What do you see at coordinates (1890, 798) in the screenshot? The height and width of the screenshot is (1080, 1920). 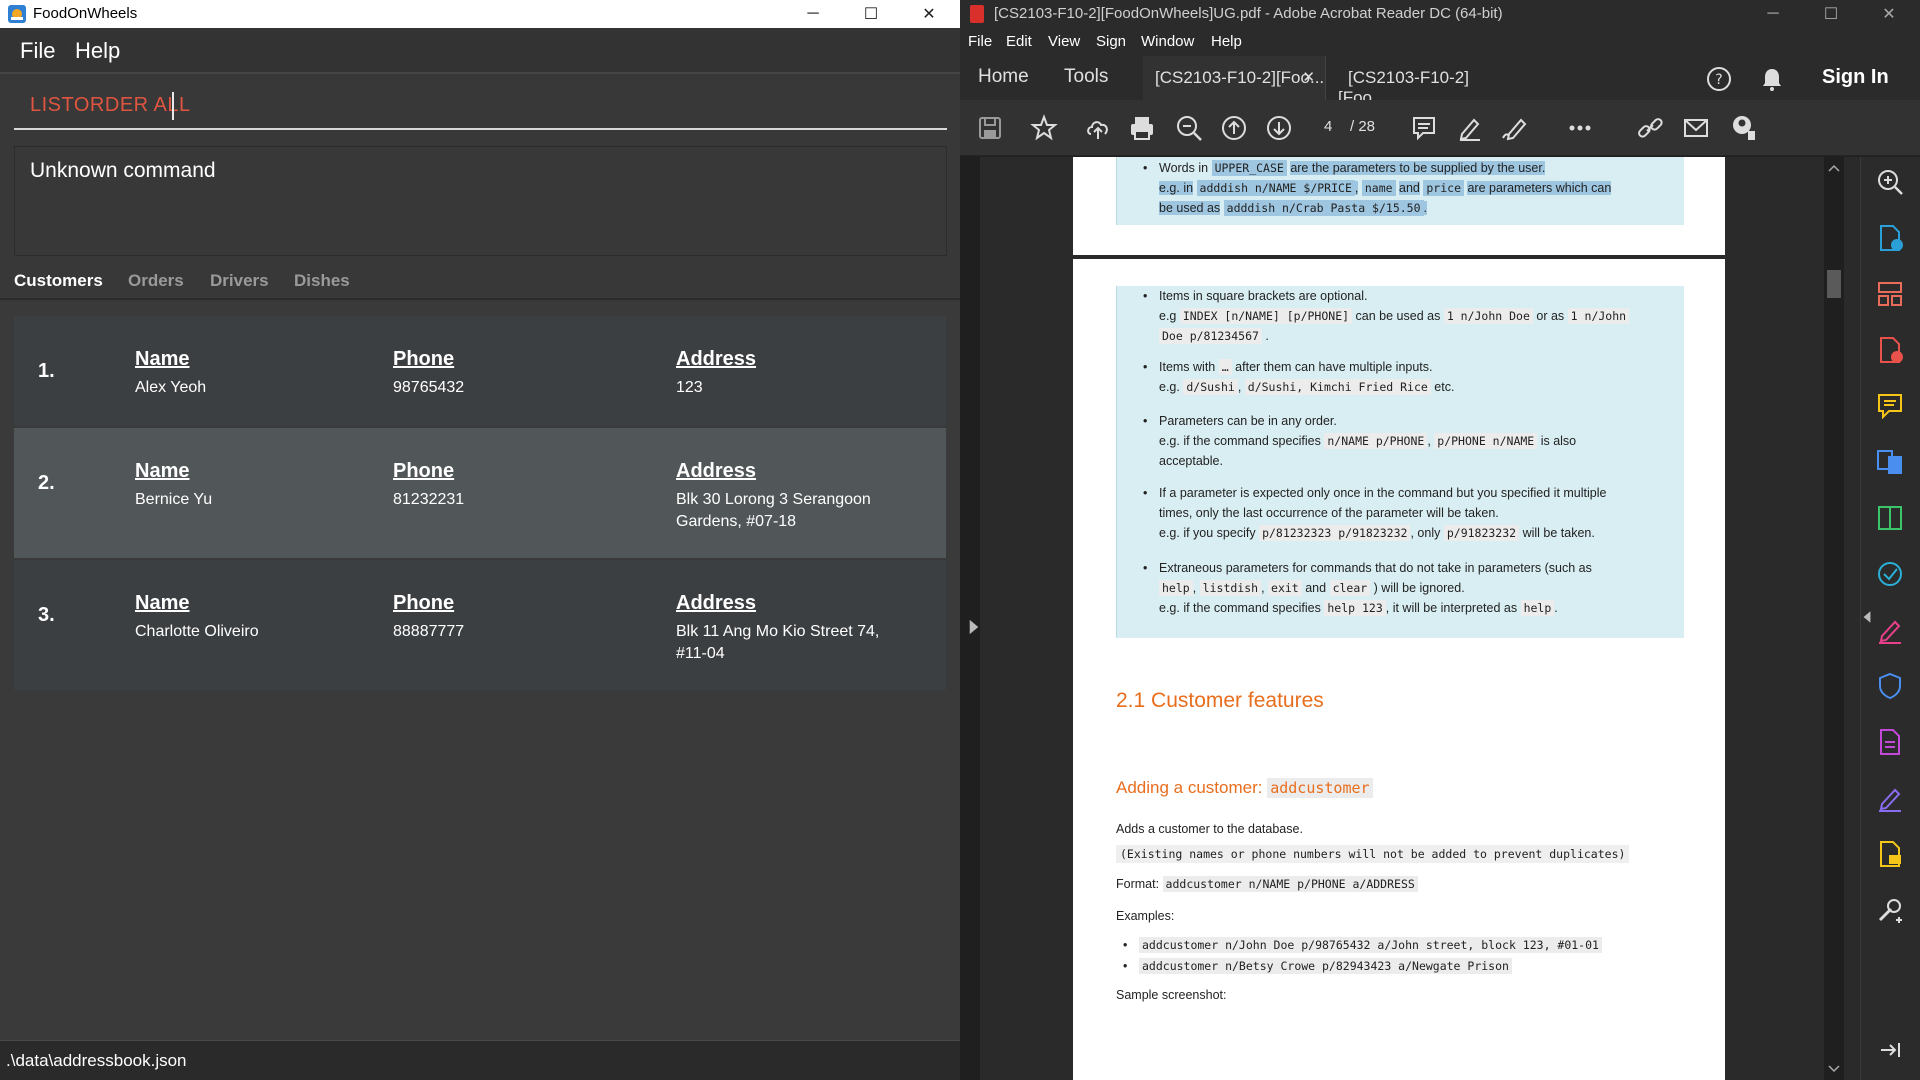 I see `request-signature-icon` at bounding box center [1890, 798].